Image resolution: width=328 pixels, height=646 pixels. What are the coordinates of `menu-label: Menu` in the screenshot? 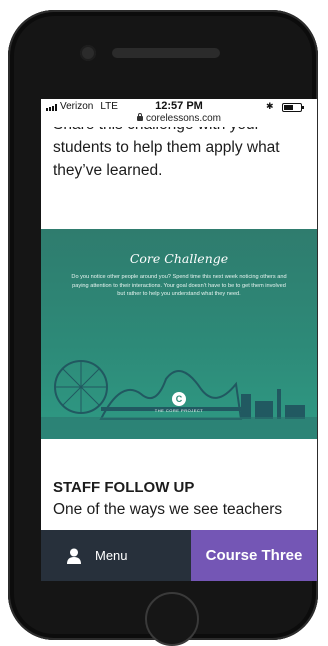 It's located at (111, 555).